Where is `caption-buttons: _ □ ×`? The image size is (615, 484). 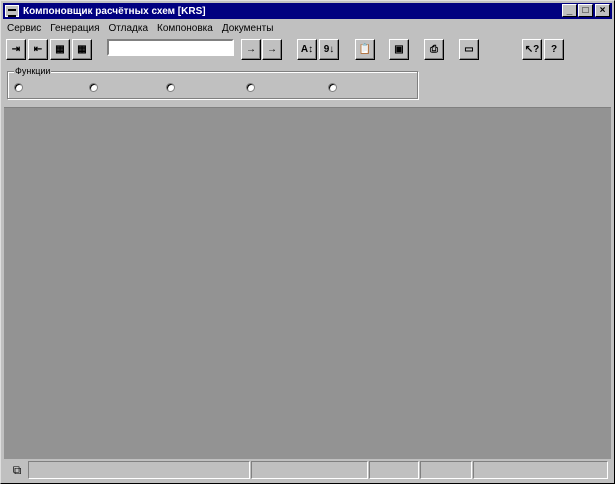 caption-buttons: _ □ × is located at coordinates (585, 10).